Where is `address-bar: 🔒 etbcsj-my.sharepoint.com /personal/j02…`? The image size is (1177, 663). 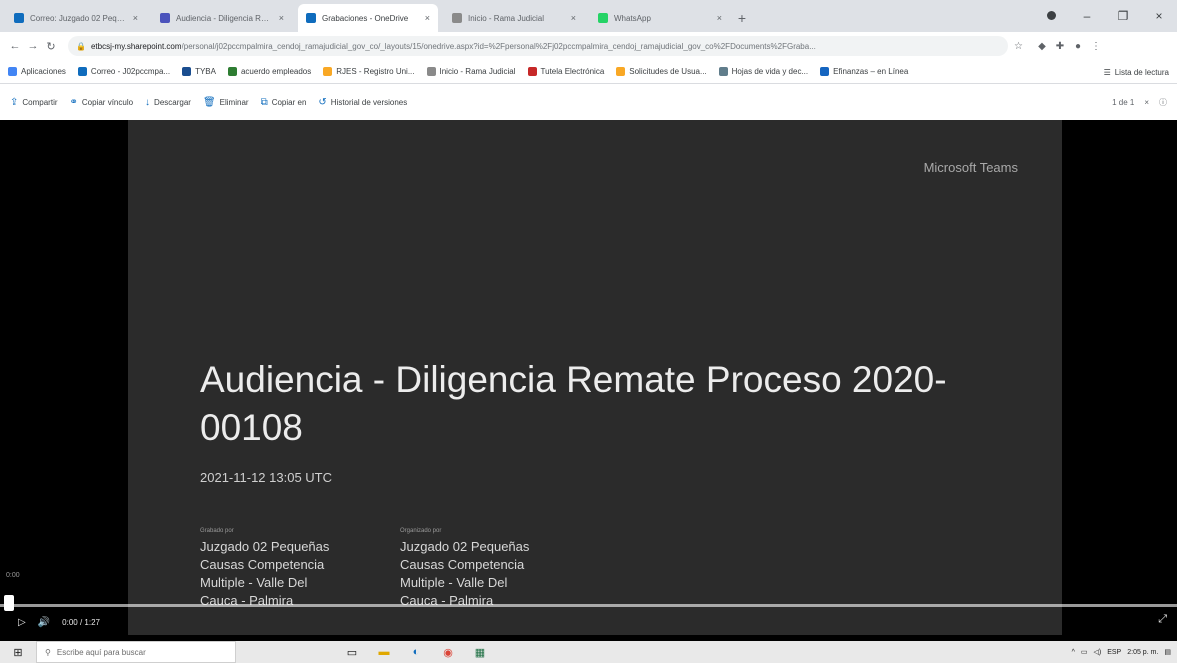 address-bar: 🔒 etbcsj-my.sharepoint.com /personal/j02… is located at coordinates (538, 46).